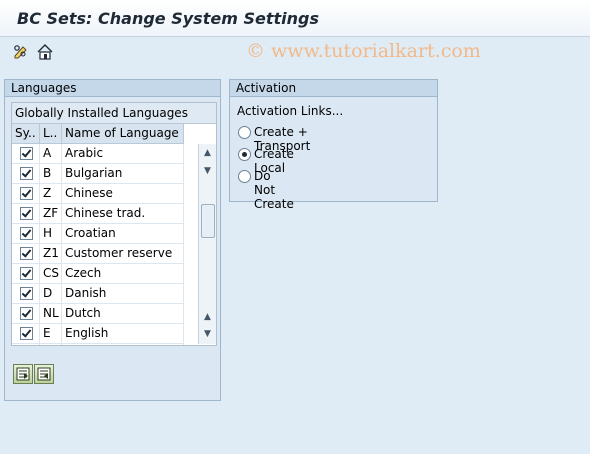 This screenshot has width=590, height=454. What do you see at coordinates (123, 193) in the screenshot?
I see `language-name: Chinese` at bounding box center [123, 193].